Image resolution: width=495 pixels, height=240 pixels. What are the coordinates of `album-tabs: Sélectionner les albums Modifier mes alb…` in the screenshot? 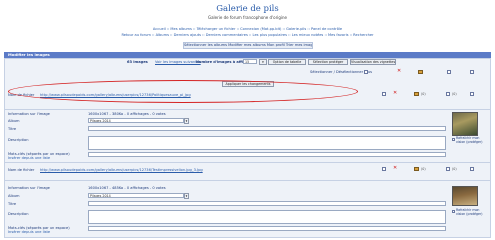 It's located at (248, 45).